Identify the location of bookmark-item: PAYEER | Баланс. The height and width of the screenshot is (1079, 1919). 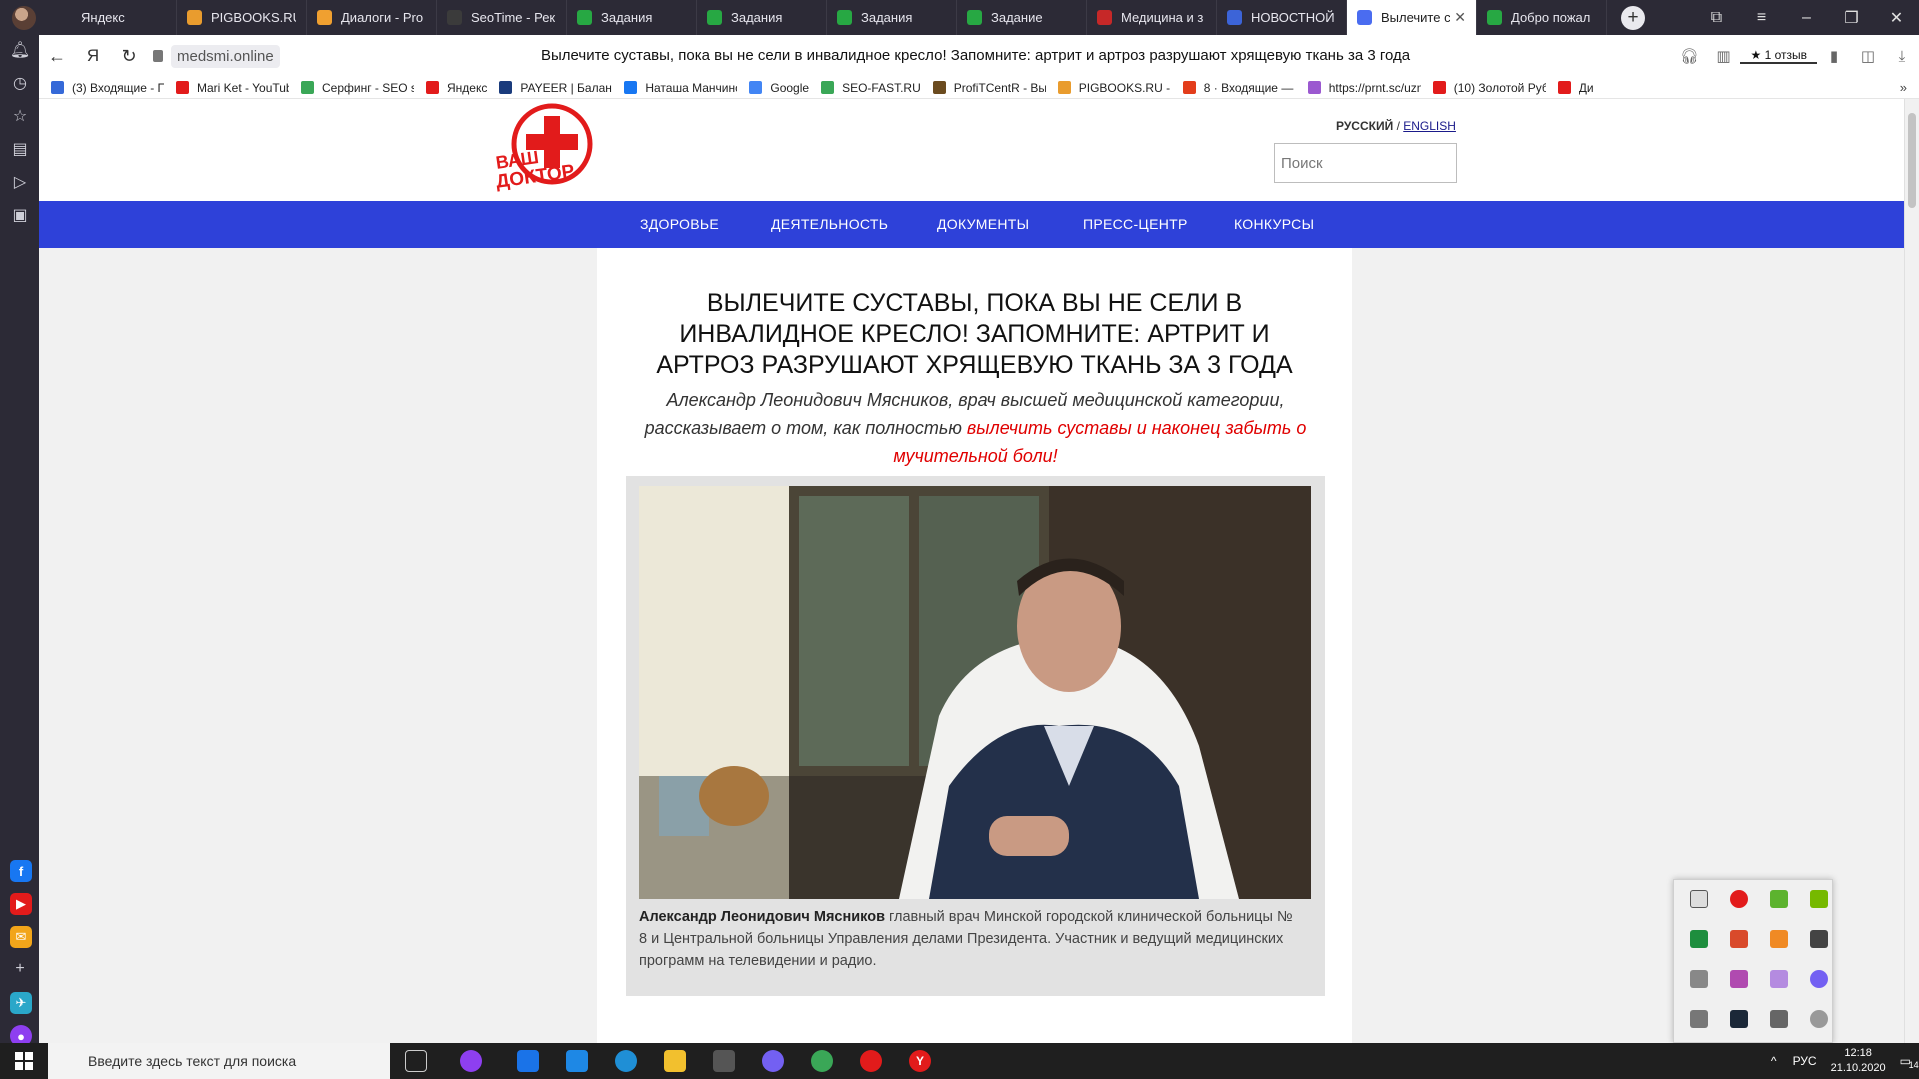
(555, 88).